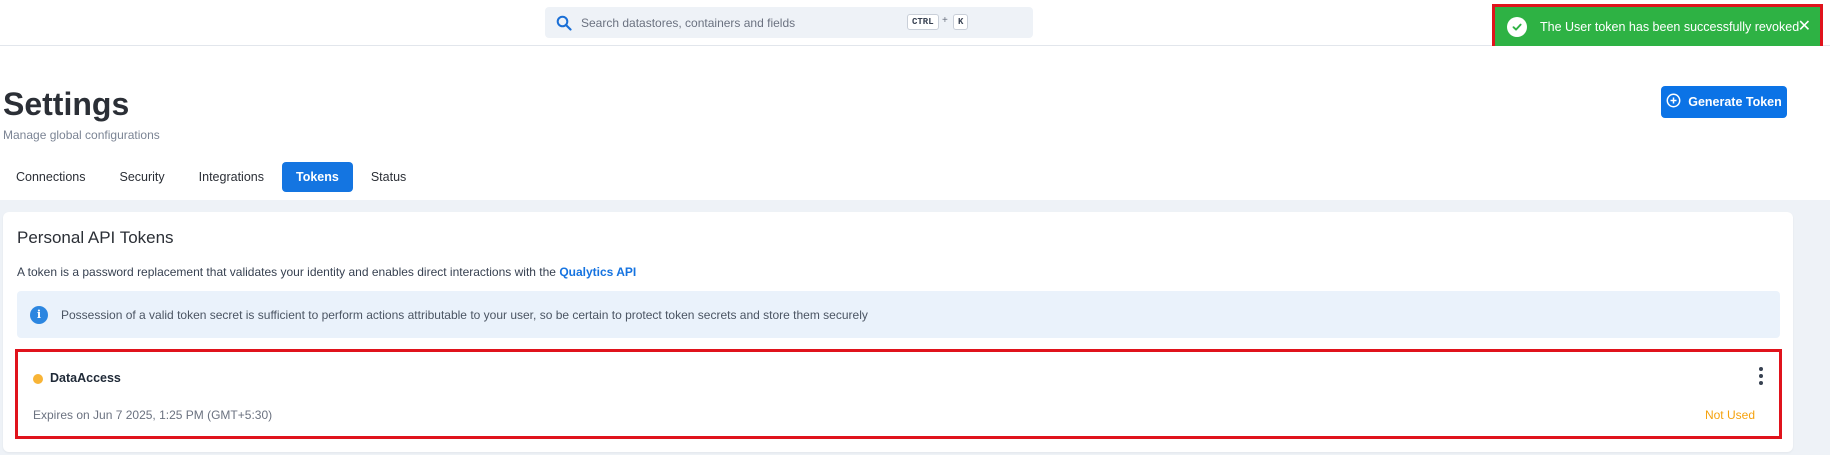 The height and width of the screenshot is (455, 1830). Describe the element at coordinates (961, 22) in the screenshot. I see `shortcut-key-k: K` at that location.